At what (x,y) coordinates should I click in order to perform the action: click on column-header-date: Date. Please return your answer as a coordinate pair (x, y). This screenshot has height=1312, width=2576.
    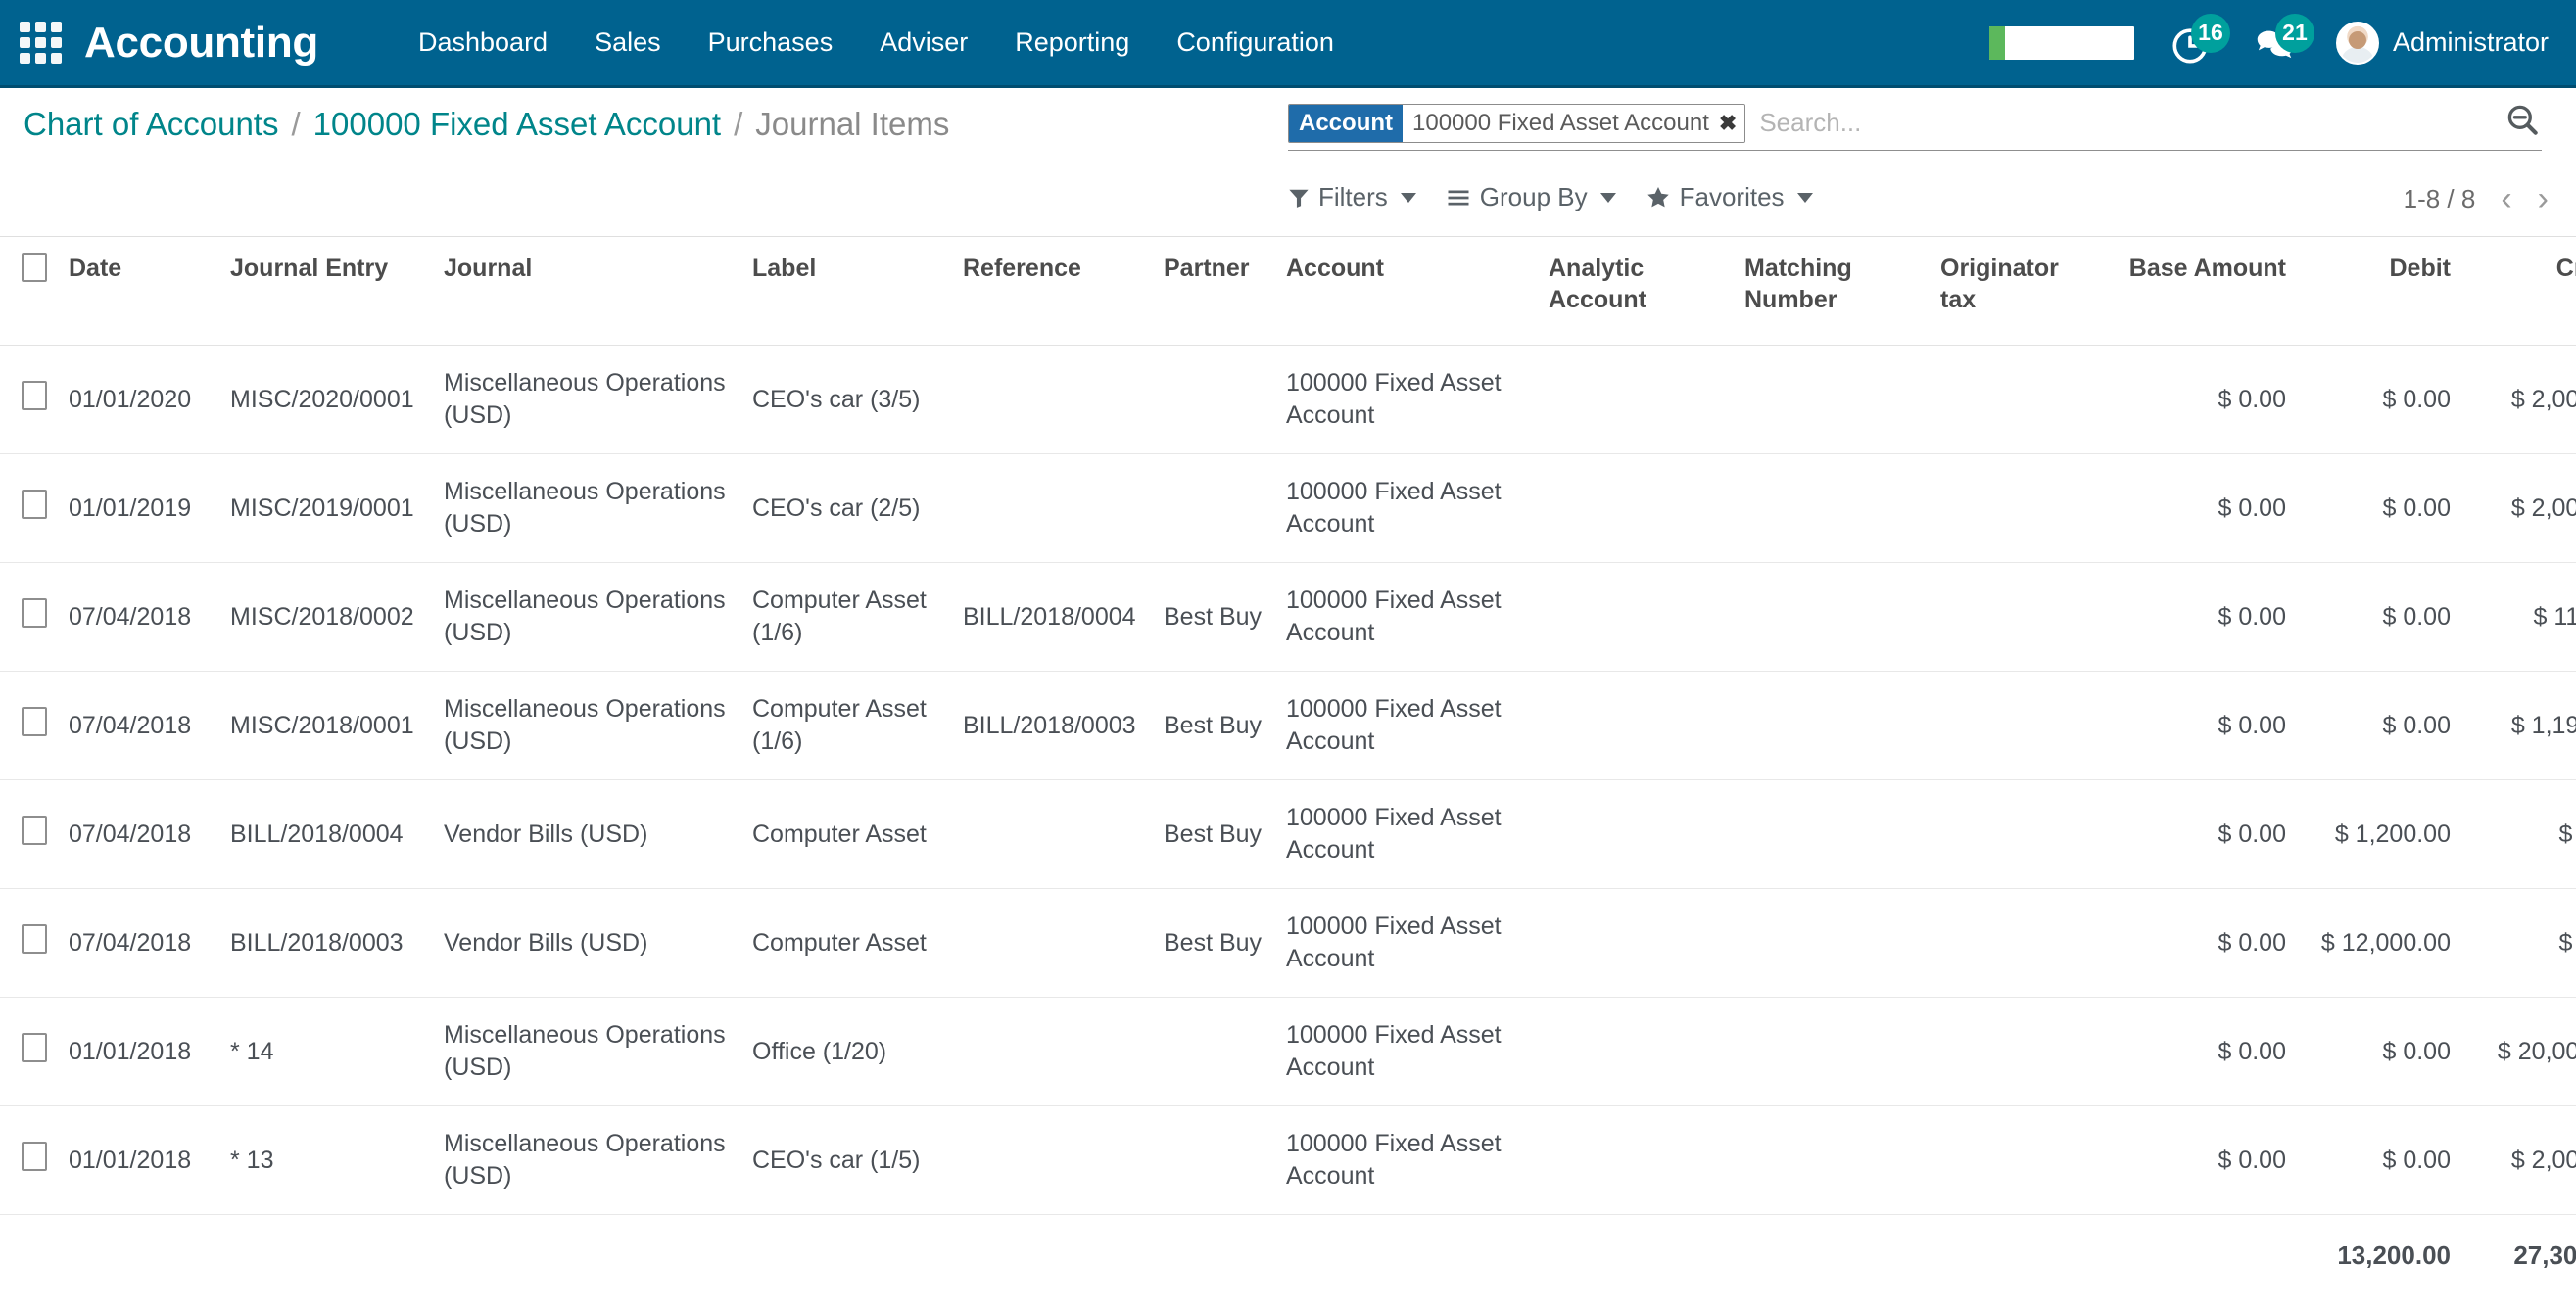
    Looking at the image, I should click on (138, 291).